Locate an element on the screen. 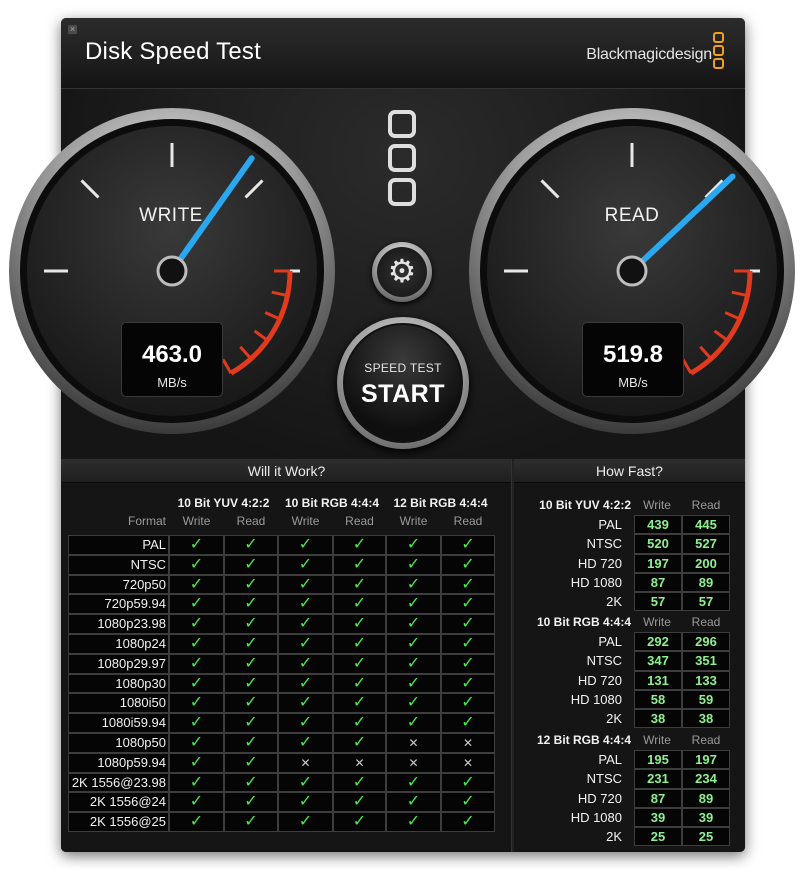  read-fps-value: 59 is located at coordinates (706, 699).